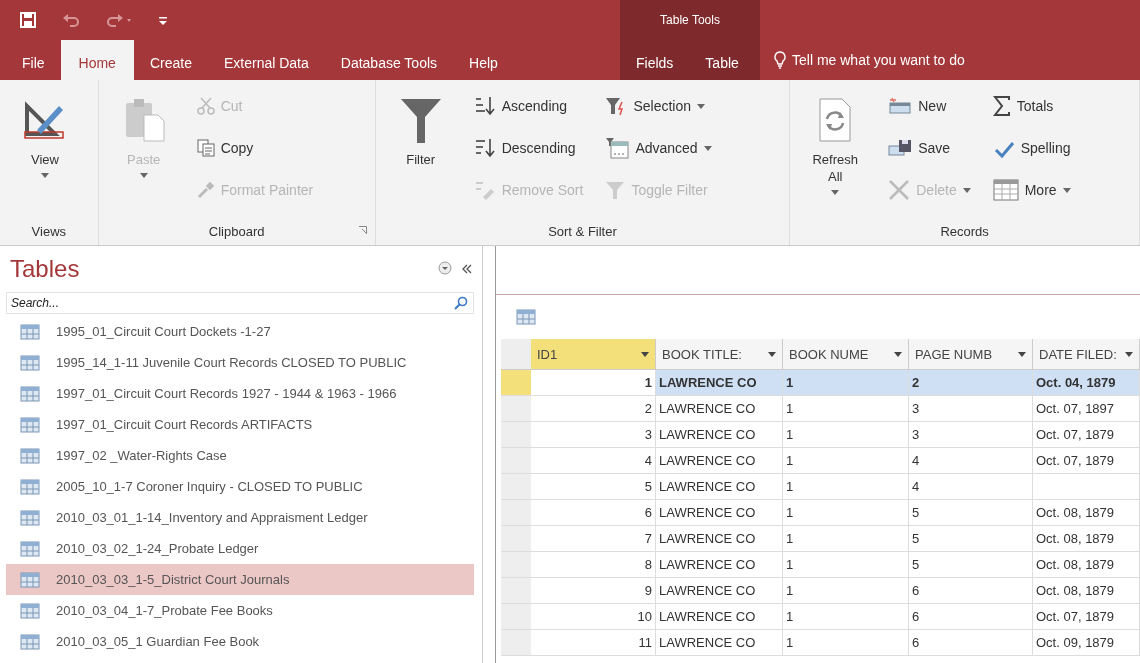 The height and width of the screenshot is (663, 1140). What do you see at coordinates (45, 135) in the screenshot?
I see `ribbon-button: View` at bounding box center [45, 135].